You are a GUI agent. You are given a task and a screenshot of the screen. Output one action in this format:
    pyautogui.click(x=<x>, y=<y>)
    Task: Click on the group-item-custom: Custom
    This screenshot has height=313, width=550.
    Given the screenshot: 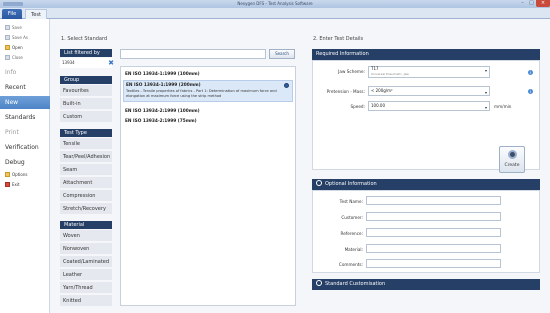 What is the action you would take?
    pyautogui.click(x=86, y=117)
    